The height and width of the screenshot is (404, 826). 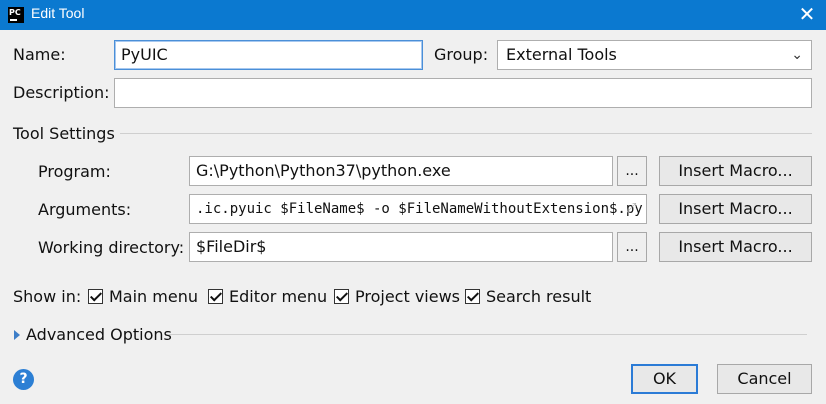 What do you see at coordinates (797, 55) in the screenshot?
I see `dropdown-chevron-icon: ⌄` at bounding box center [797, 55].